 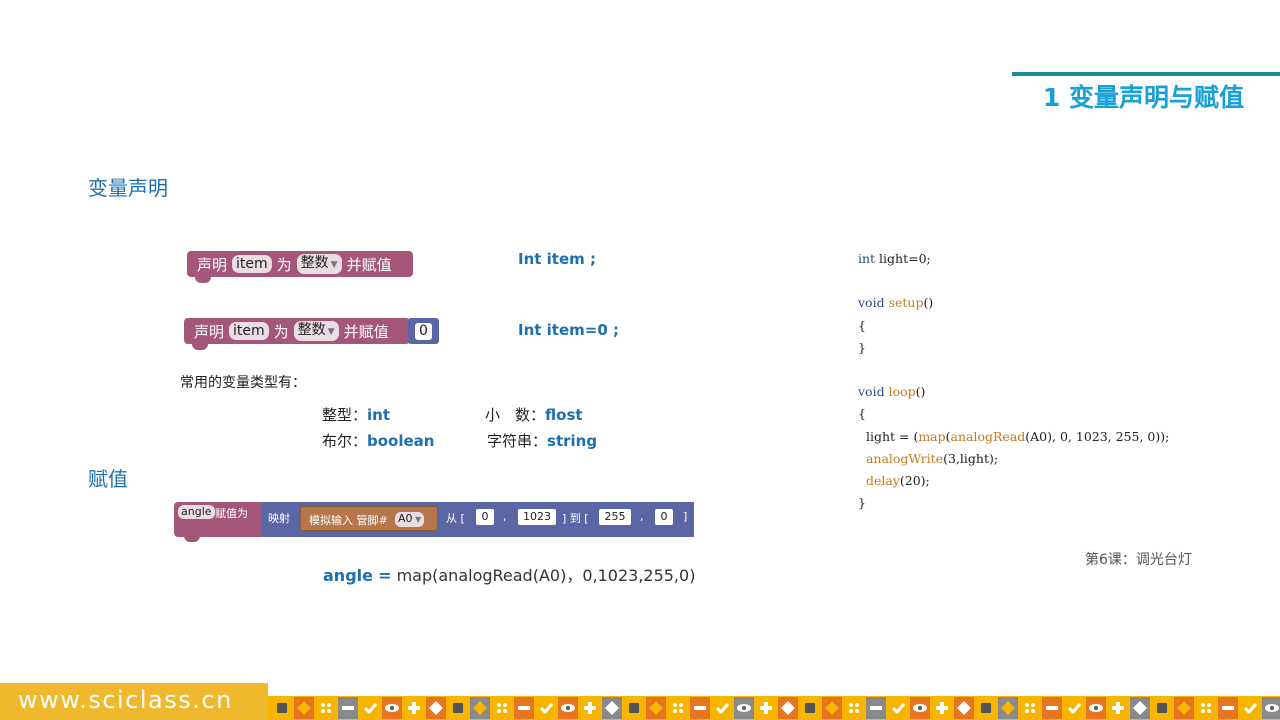 What do you see at coordinates (485, 517) in the screenshot?
I see `from-low-field: 0` at bounding box center [485, 517].